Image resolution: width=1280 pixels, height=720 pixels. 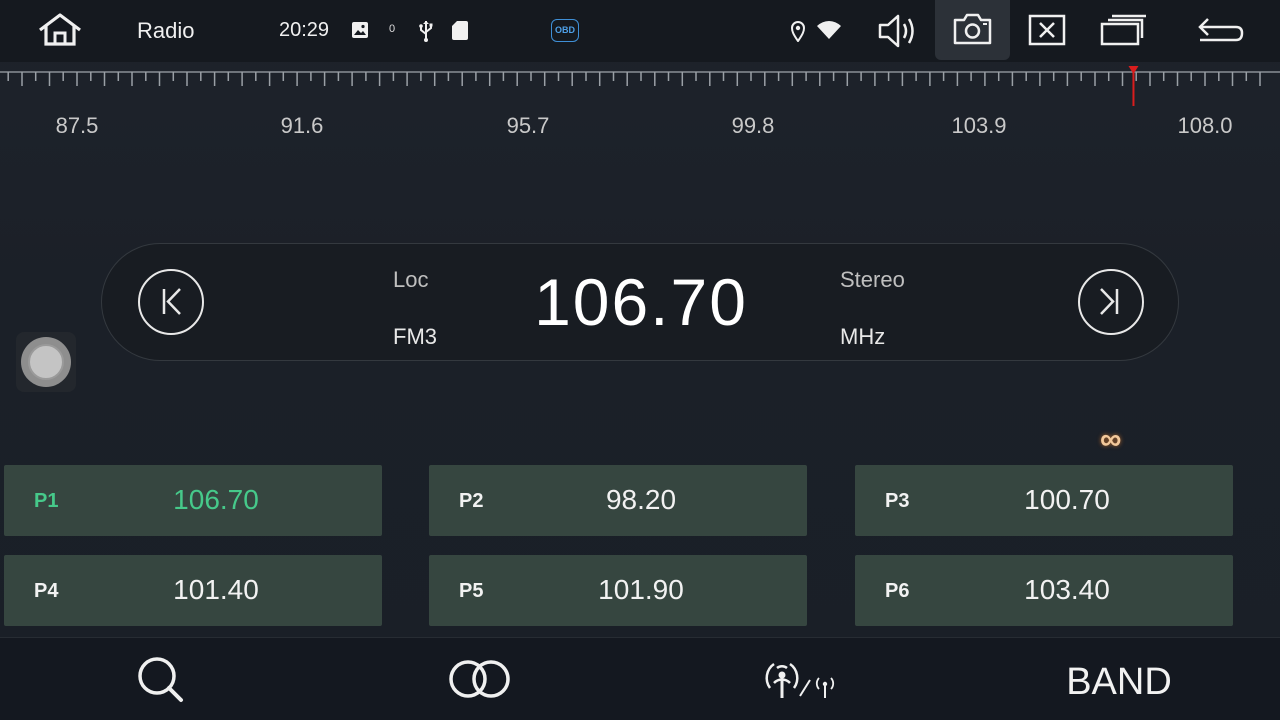 I want to click on location-icon, so click(x=798, y=31).